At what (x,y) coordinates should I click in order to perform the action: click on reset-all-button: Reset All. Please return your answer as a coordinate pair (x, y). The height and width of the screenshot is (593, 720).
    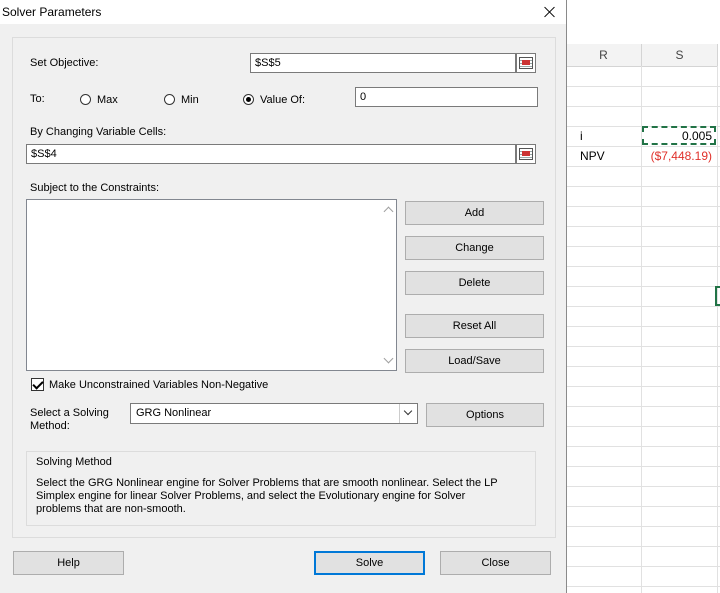
    Looking at the image, I should click on (474, 326).